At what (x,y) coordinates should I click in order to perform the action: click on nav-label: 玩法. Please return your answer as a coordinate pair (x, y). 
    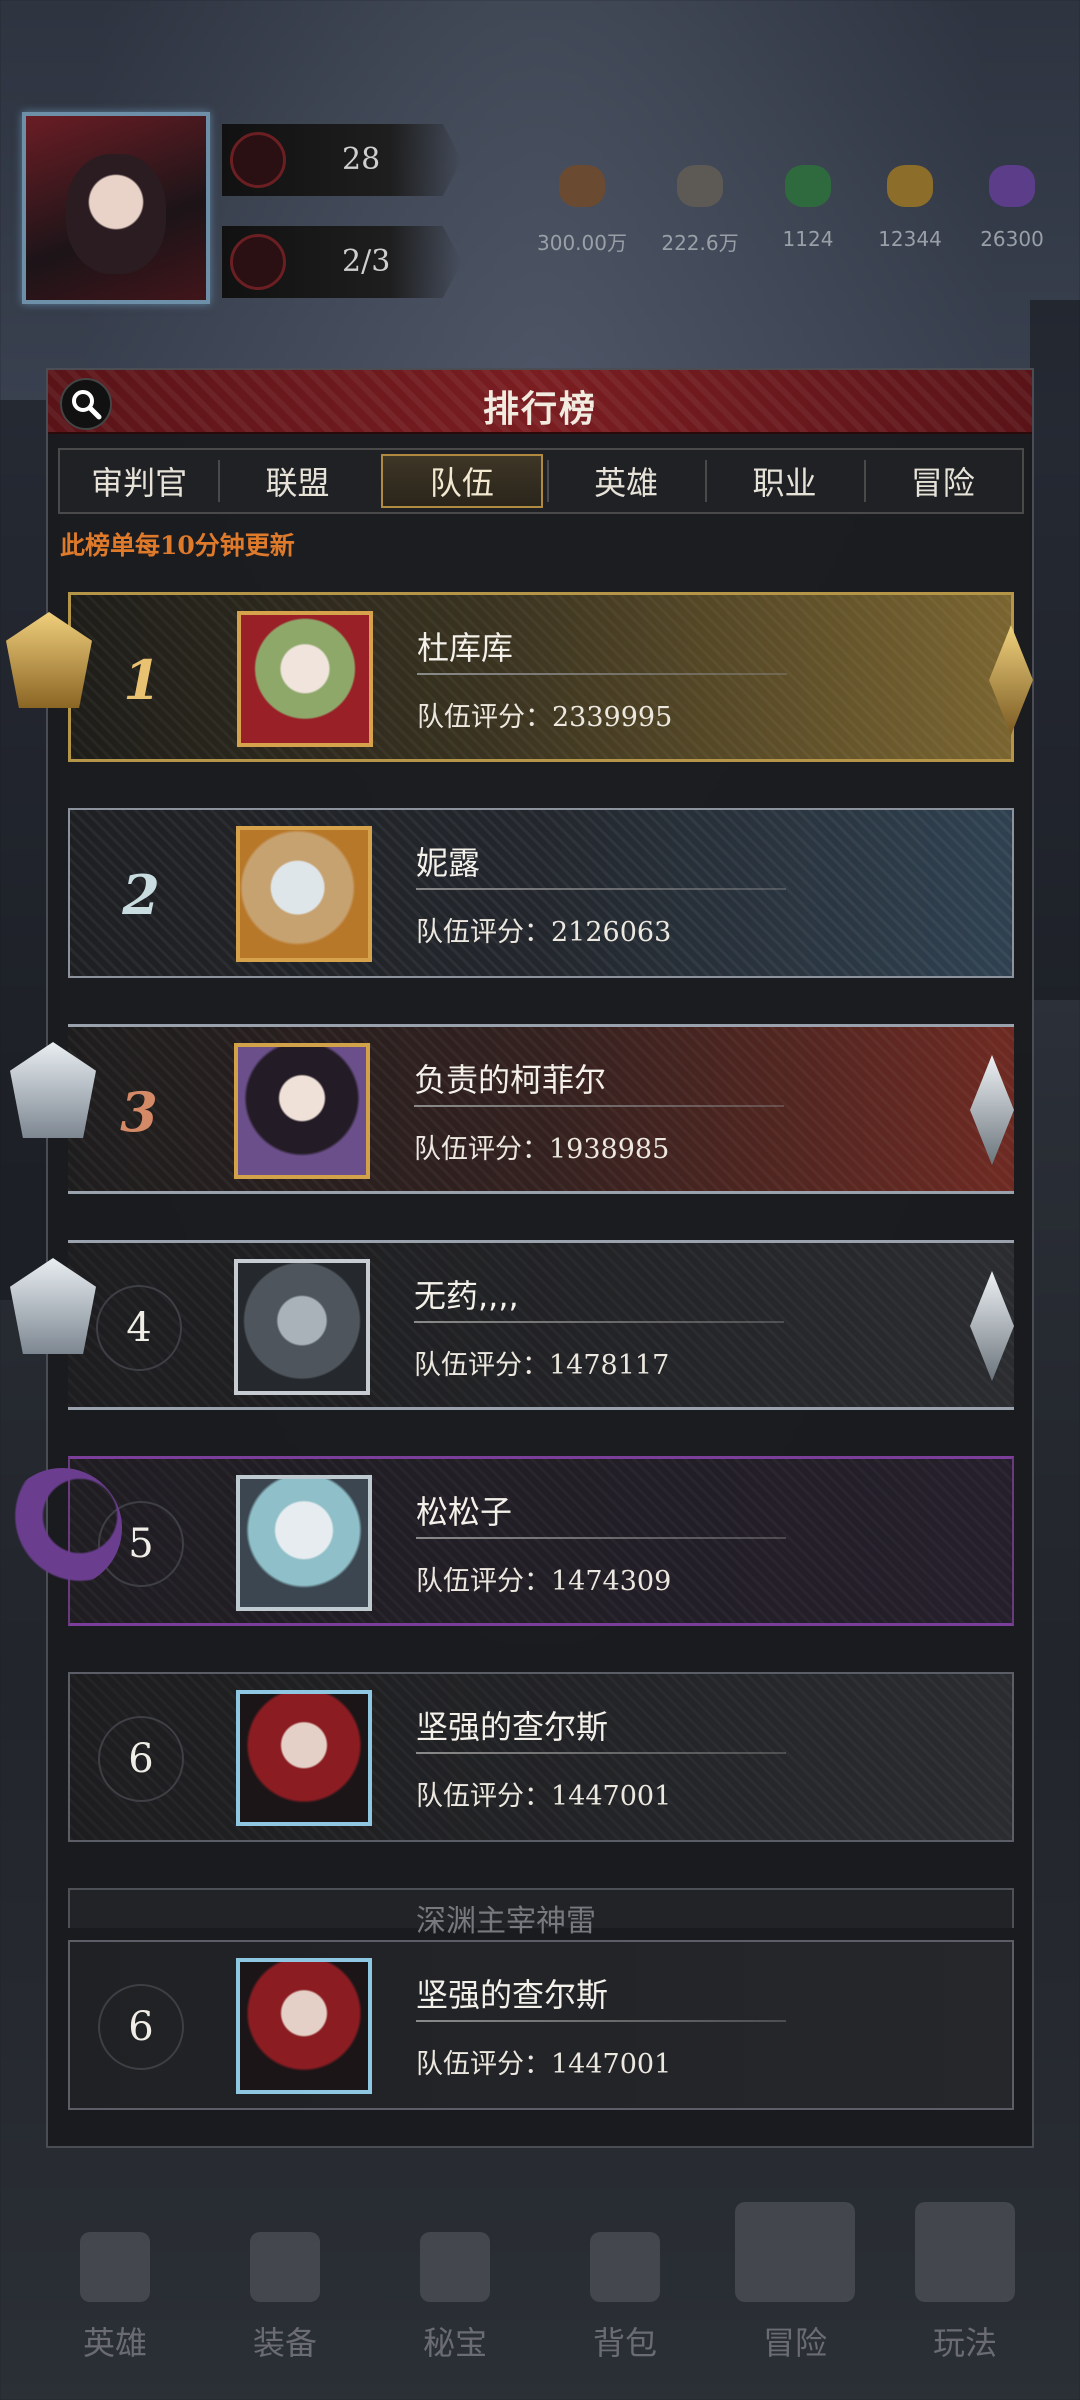
    Looking at the image, I should click on (964, 2343).